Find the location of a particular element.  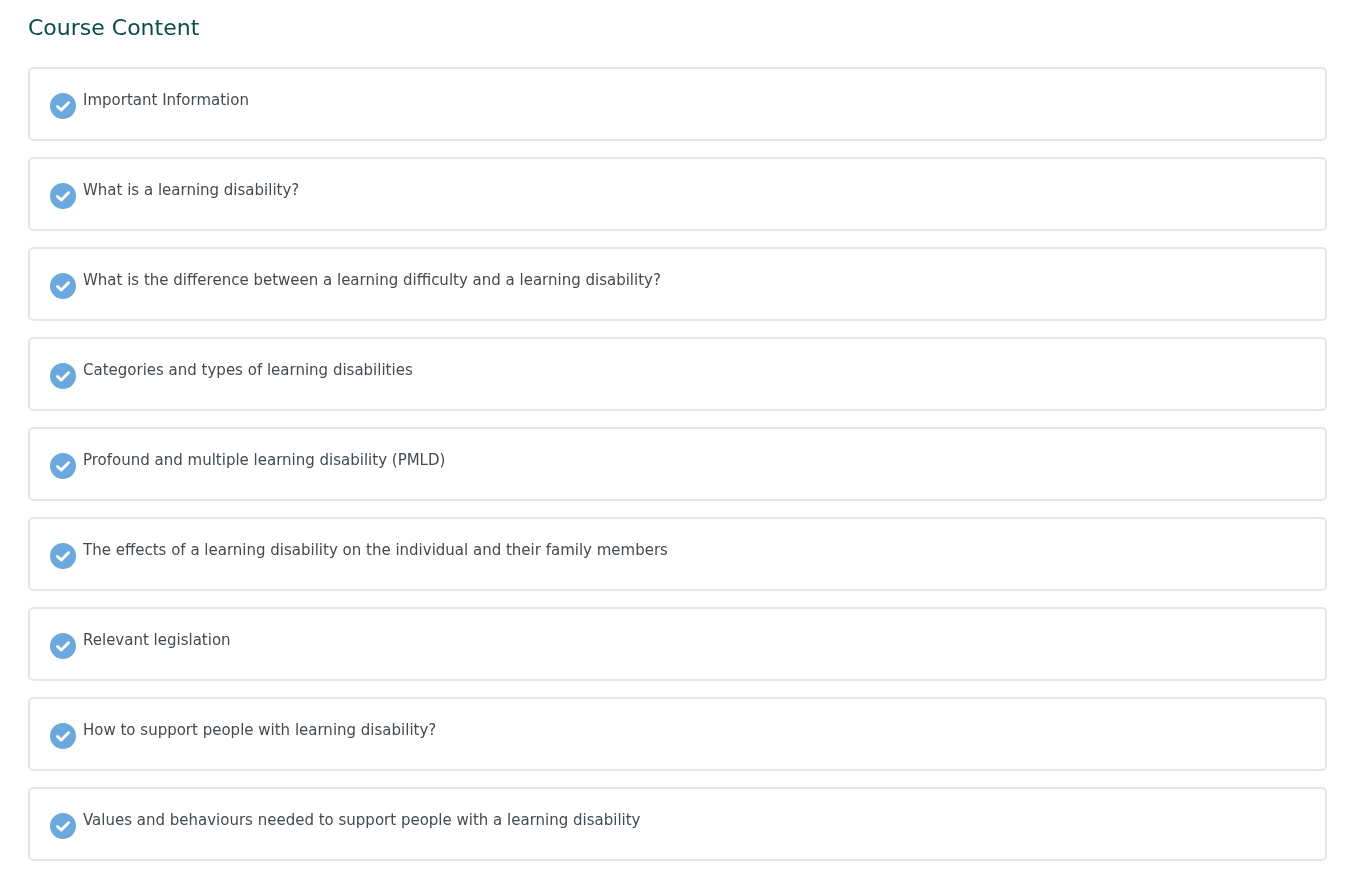

lesson-title: Relevant legislation is located at coordinates (157, 640).